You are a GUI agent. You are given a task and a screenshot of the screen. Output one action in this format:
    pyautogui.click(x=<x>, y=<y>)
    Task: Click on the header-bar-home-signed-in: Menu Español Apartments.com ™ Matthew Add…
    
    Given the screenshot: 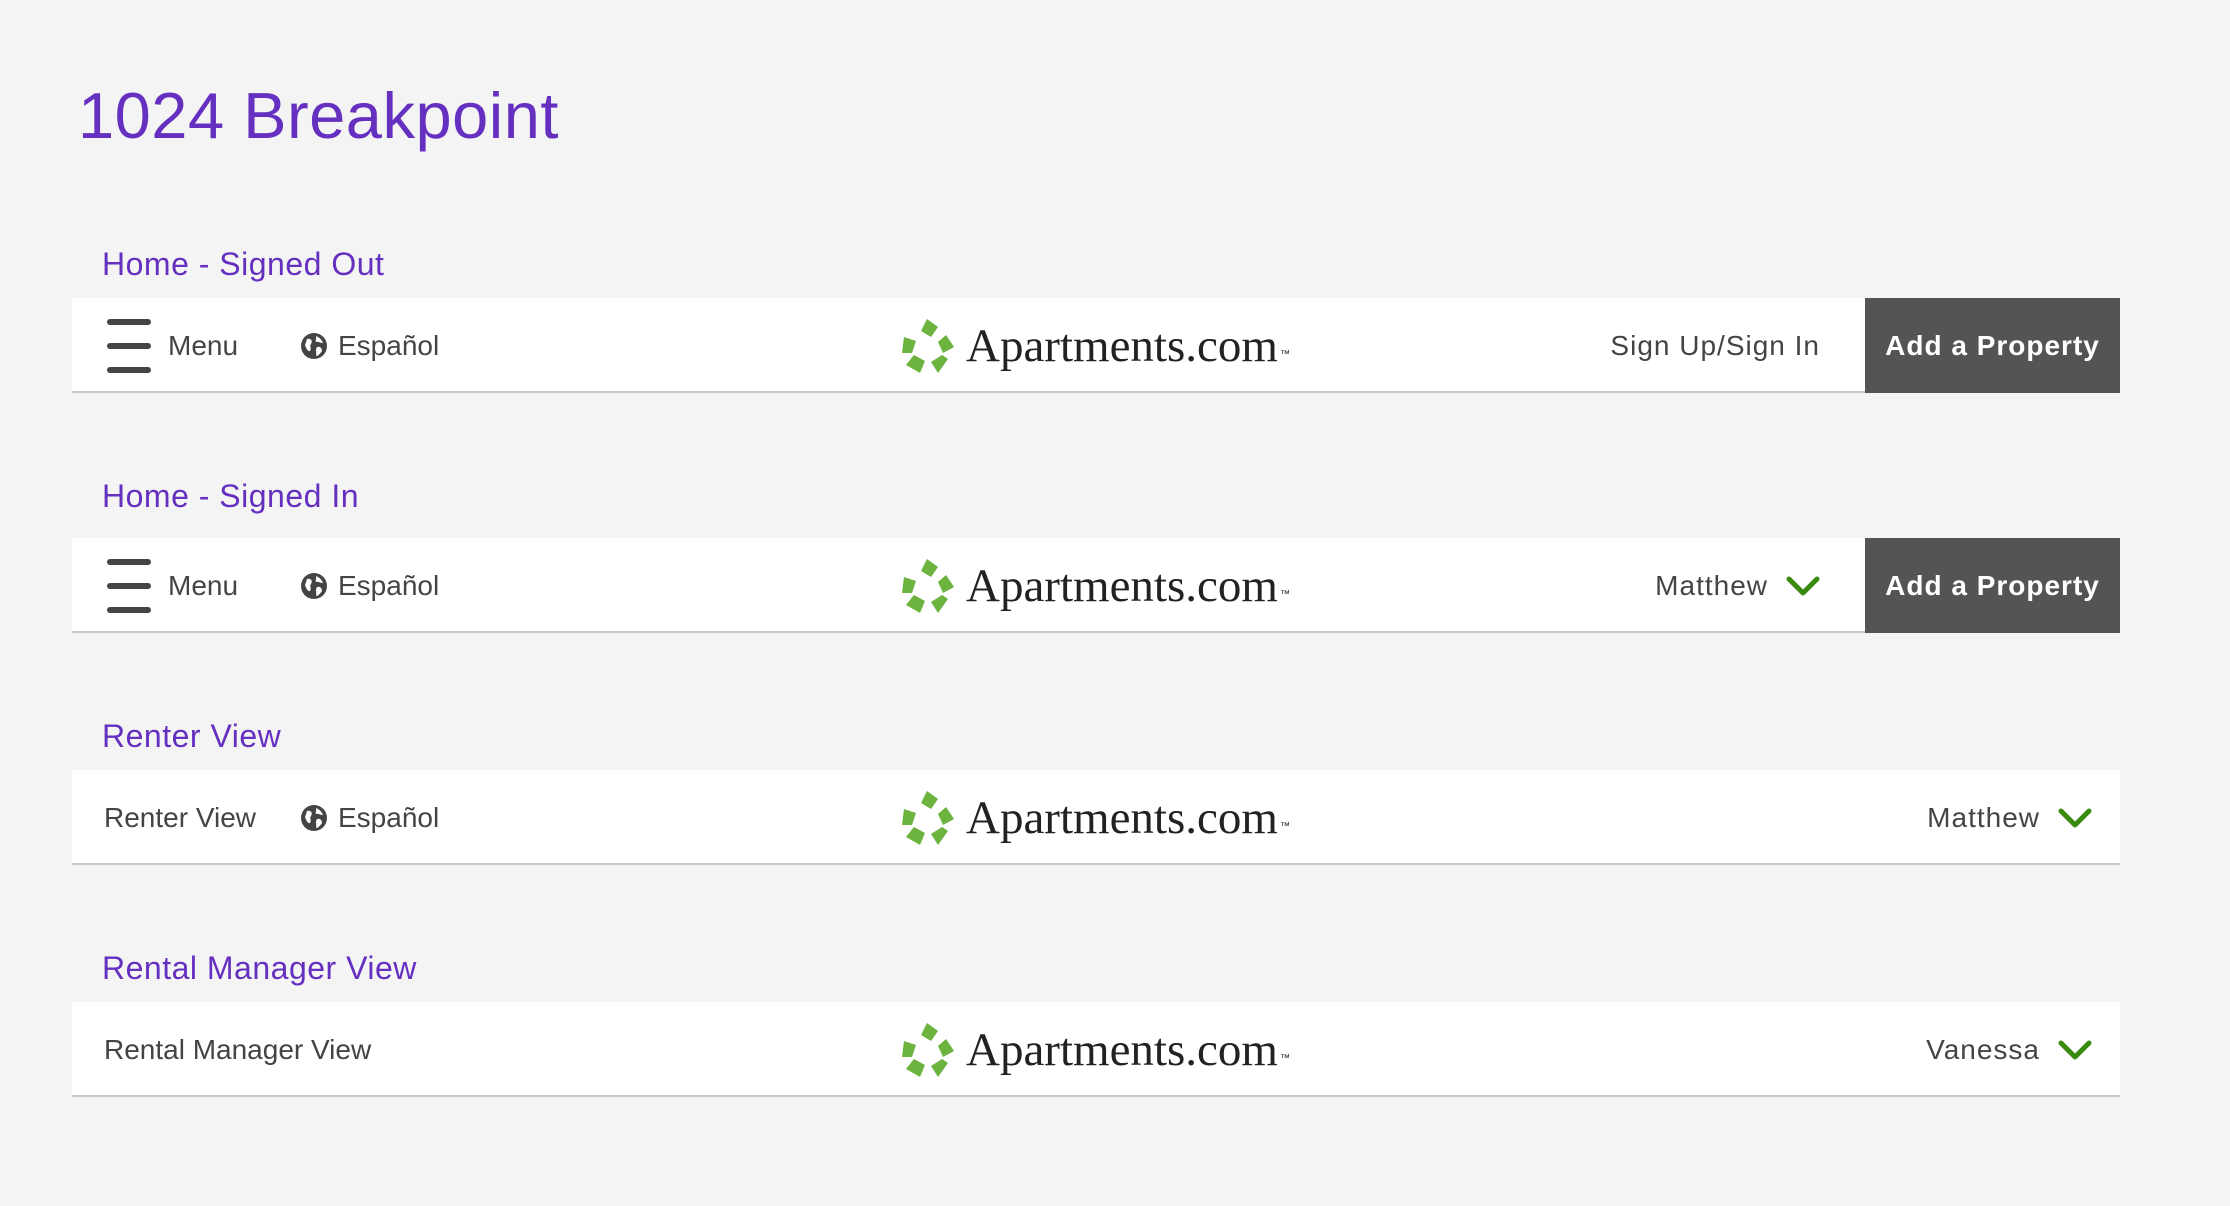 What is the action you would take?
    pyautogui.click(x=1096, y=585)
    